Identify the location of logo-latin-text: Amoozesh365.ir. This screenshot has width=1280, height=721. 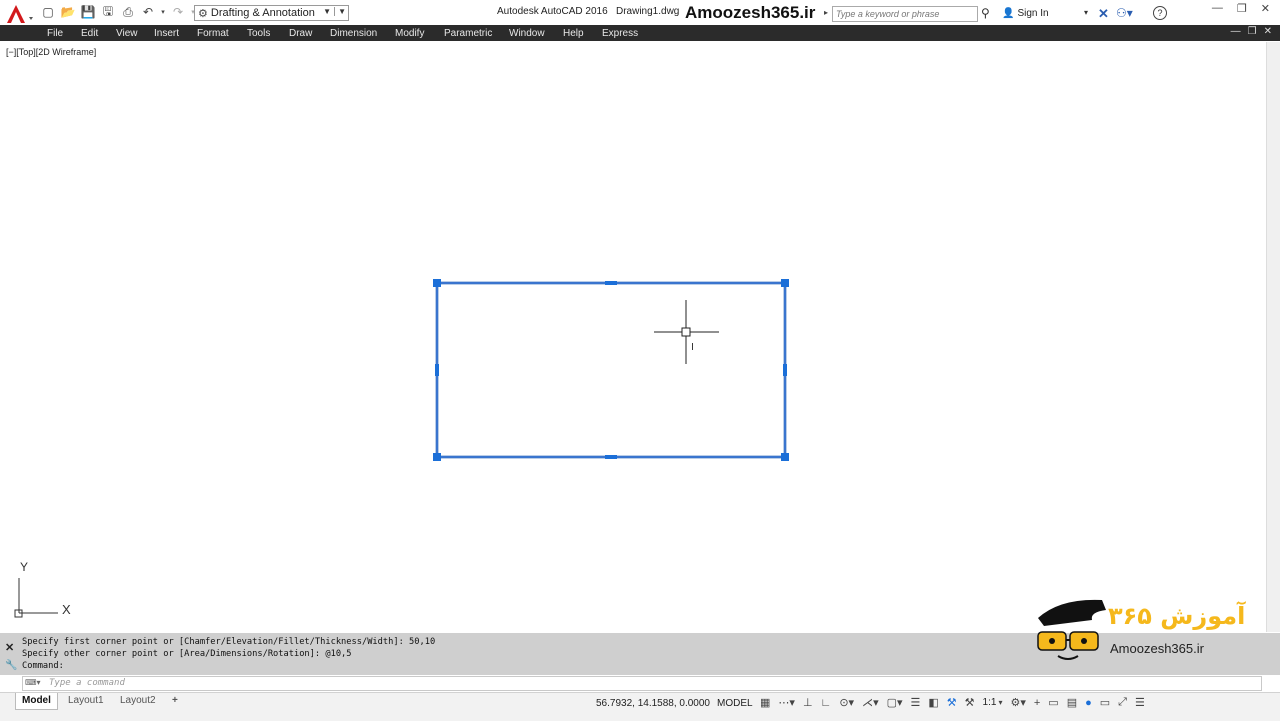
(1157, 648).